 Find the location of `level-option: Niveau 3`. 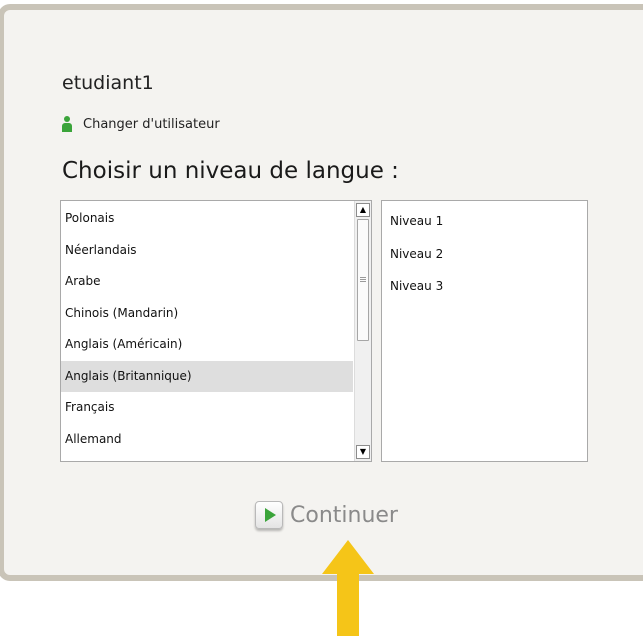

level-option: Niveau 3 is located at coordinates (414, 286).